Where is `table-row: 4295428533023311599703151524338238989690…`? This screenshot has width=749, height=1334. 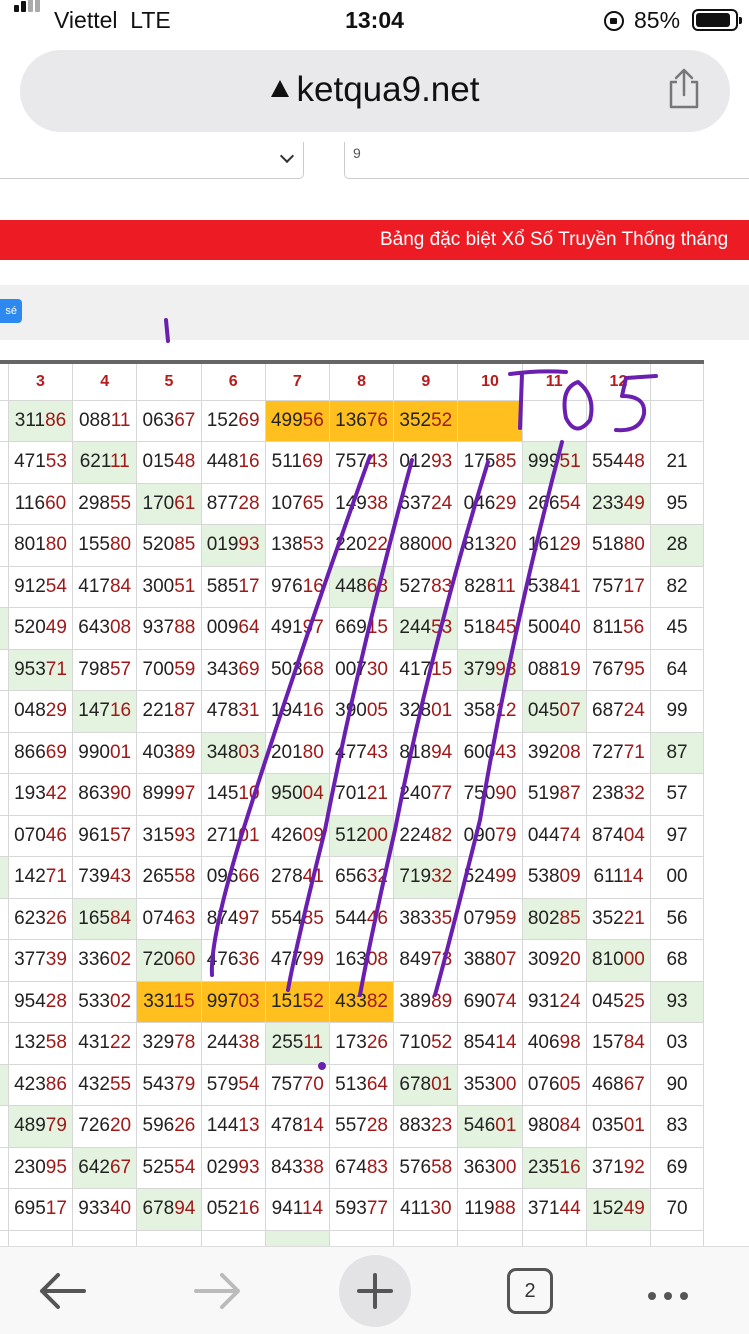
table-row: 4295428533023311599703151524338238989690… is located at coordinates (352, 1001).